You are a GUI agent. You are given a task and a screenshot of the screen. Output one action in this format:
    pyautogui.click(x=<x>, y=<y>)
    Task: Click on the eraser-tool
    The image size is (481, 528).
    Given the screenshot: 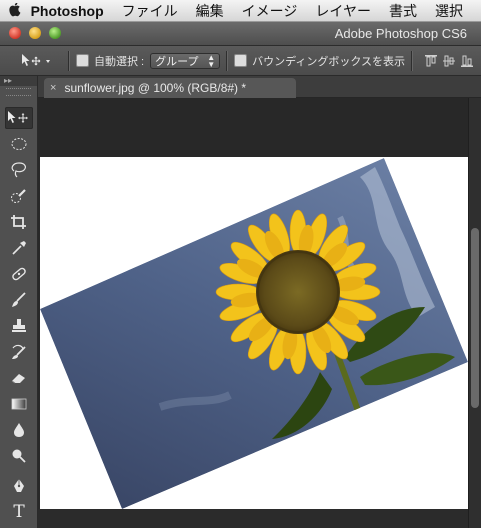 What is the action you would take?
    pyautogui.click(x=19, y=378)
    